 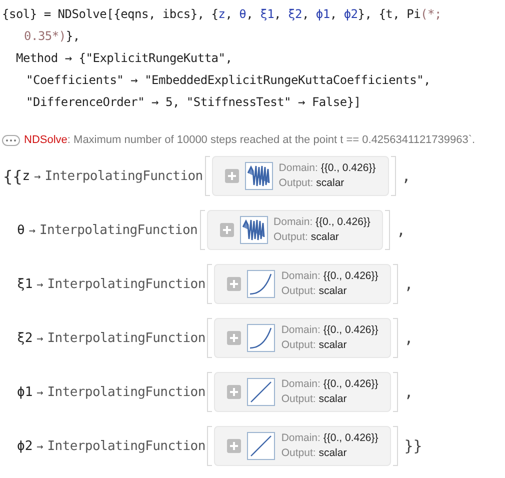 What do you see at coordinates (25, 338) in the screenshot?
I see `rule-symbol: ξ2` at bounding box center [25, 338].